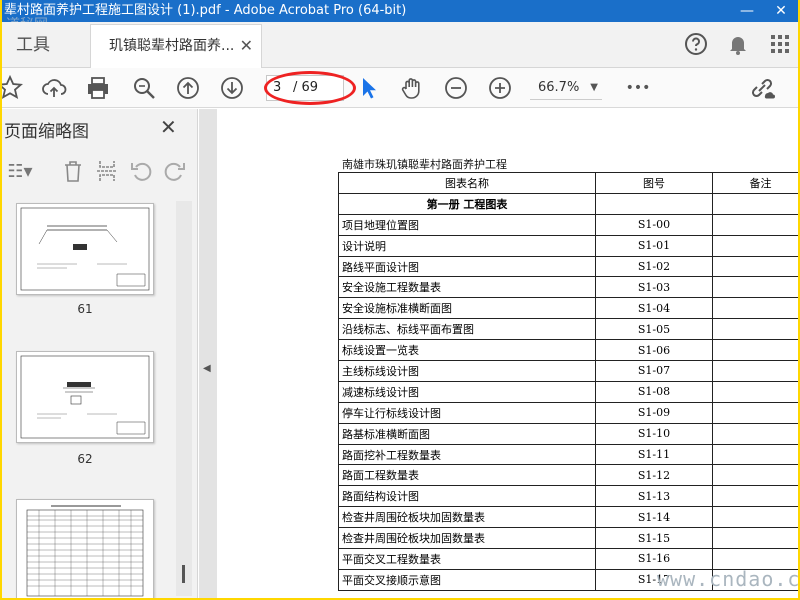 The height and width of the screenshot is (600, 800). I want to click on drawing-name-cell: 标线设置一览表, so click(467, 350).